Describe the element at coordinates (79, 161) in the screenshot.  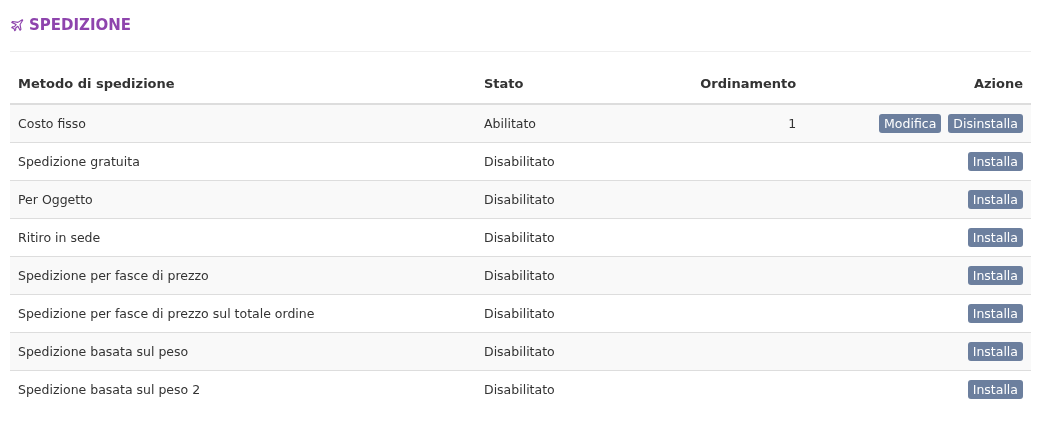
I see `table-cell: Spedizione gratuita` at that location.